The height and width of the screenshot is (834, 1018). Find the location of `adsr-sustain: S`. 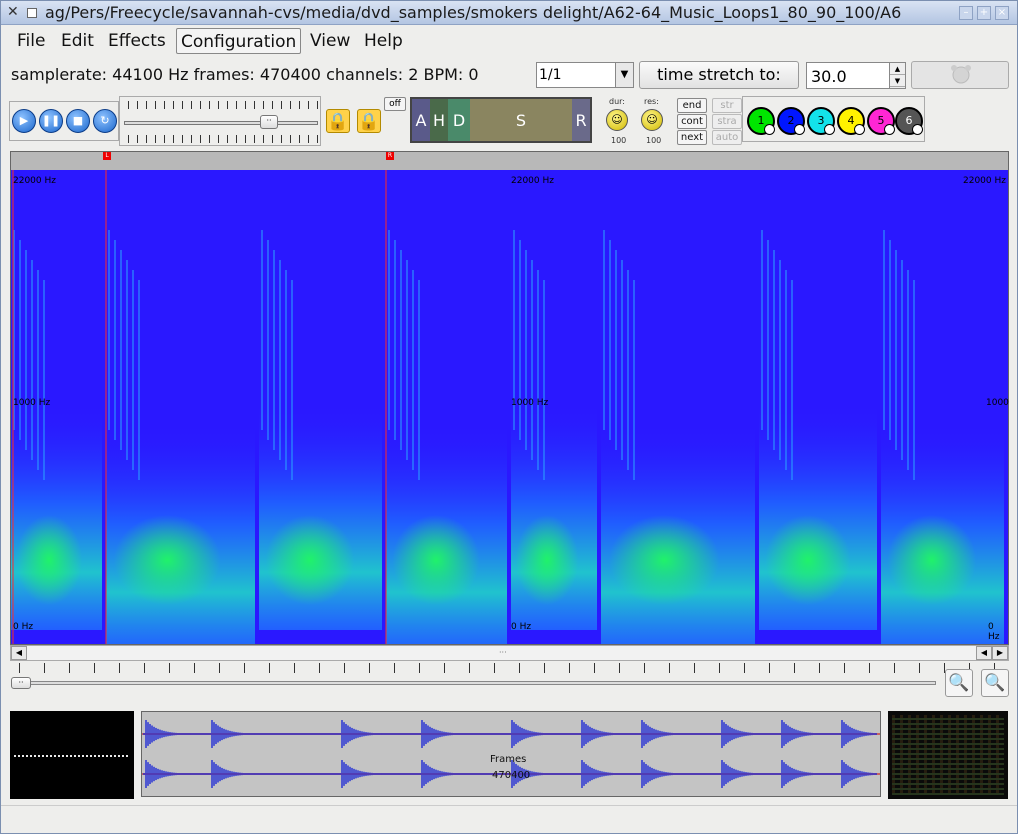

adsr-sustain: S is located at coordinates (521, 120).